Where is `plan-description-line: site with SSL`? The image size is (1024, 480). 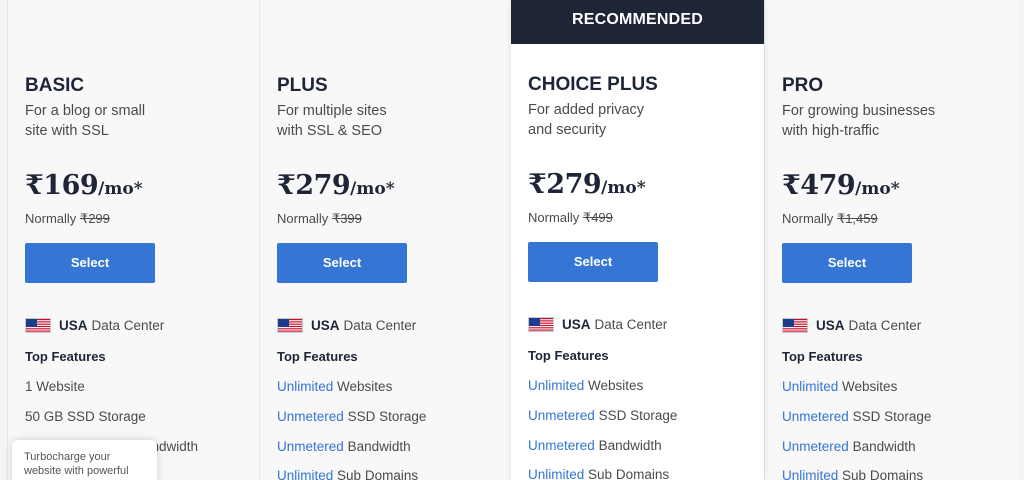 plan-description-line: site with SSL is located at coordinates (67, 131).